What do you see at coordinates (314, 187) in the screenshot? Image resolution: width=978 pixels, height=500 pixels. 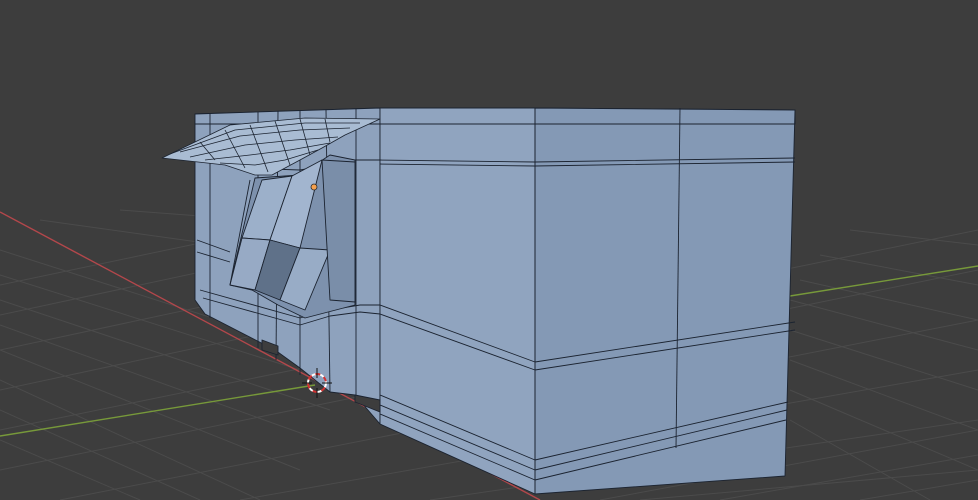 I see `object-origin-icon` at bounding box center [314, 187].